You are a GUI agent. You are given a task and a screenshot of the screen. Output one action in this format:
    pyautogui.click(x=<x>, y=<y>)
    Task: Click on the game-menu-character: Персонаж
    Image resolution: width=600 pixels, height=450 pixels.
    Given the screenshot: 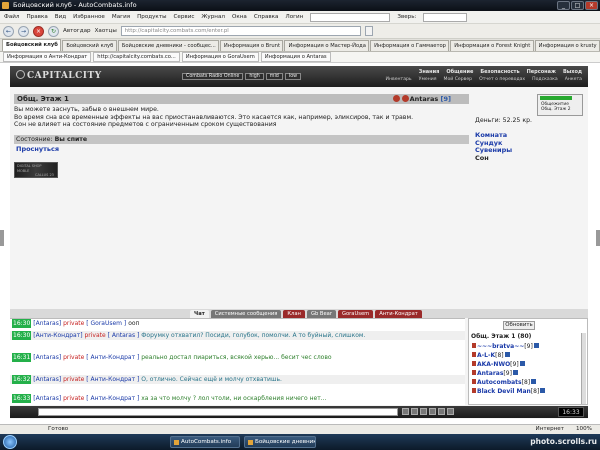 What is the action you would take?
    pyautogui.click(x=541, y=72)
    